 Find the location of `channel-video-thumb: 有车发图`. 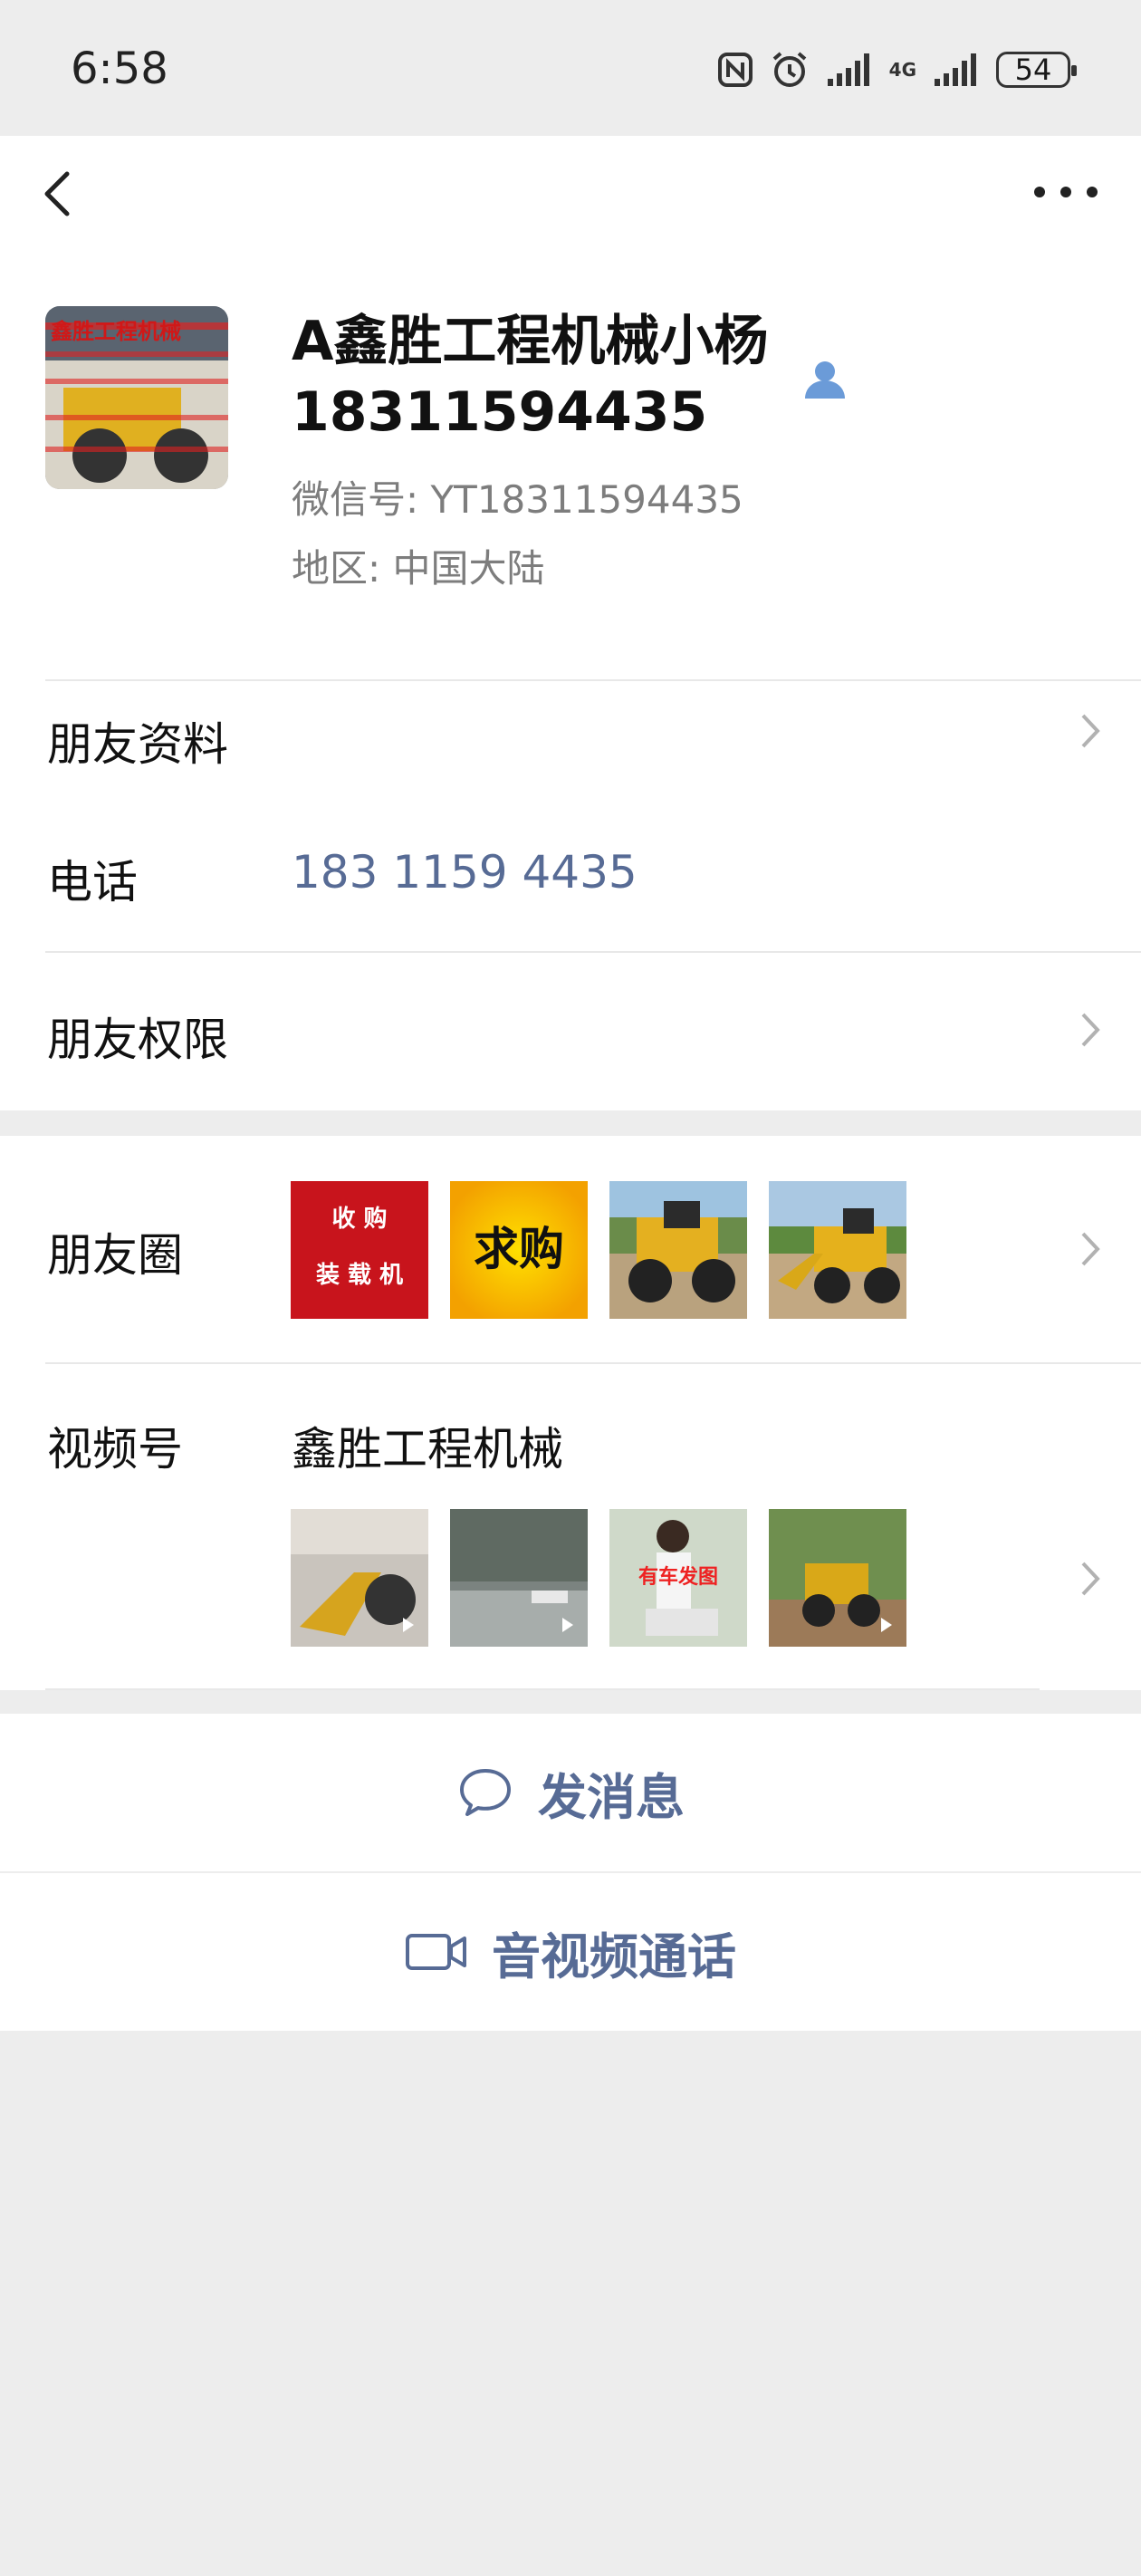

channel-video-thumb: 有车发图 is located at coordinates (678, 1578).